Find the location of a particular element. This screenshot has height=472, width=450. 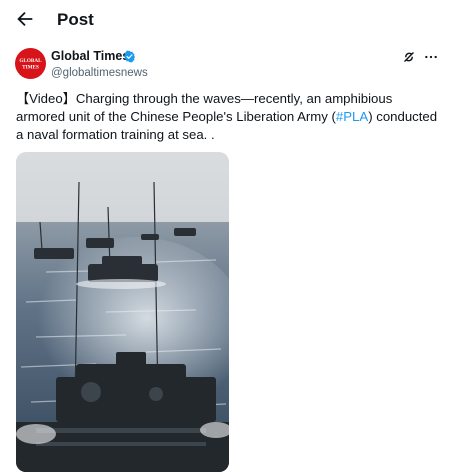

author-name: Global Times is located at coordinates (90, 56).